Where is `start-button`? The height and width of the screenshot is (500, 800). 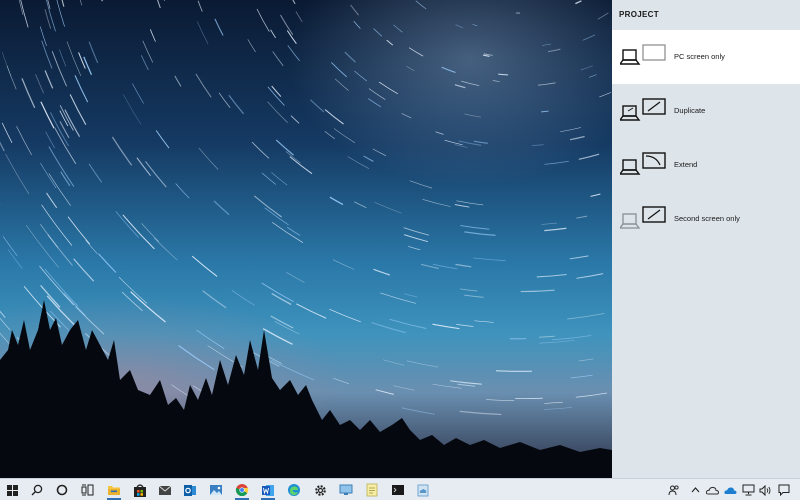 start-button is located at coordinates (12, 490).